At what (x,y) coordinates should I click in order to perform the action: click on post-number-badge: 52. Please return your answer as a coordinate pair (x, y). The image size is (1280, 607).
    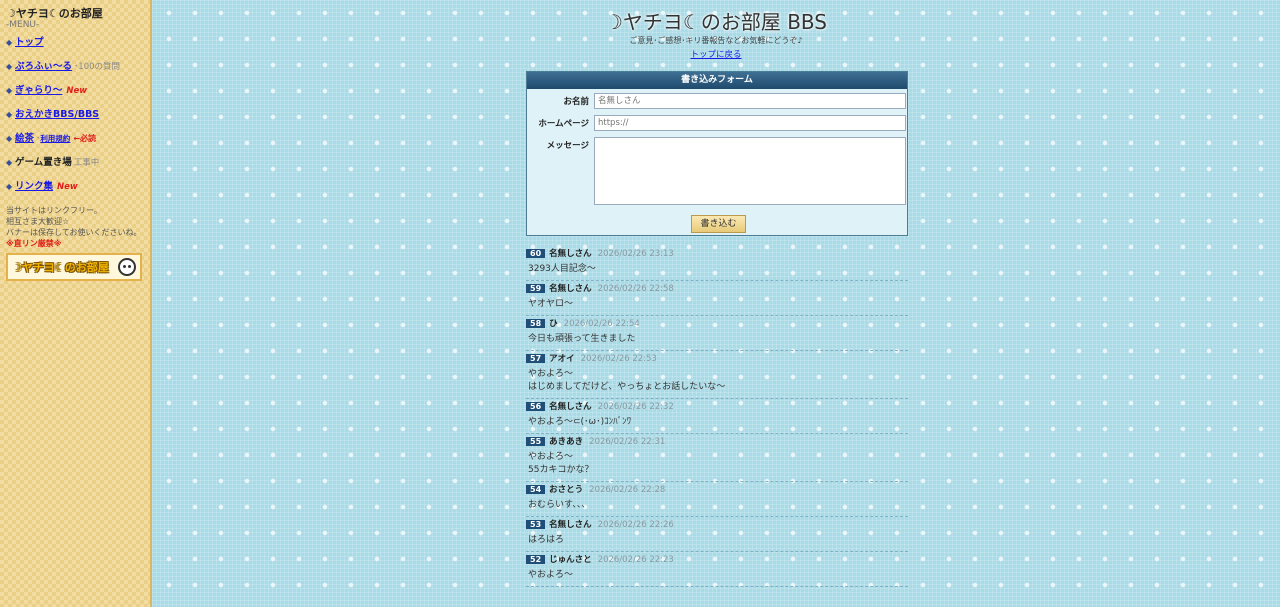
    Looking at the image, I should click on (536, 559).